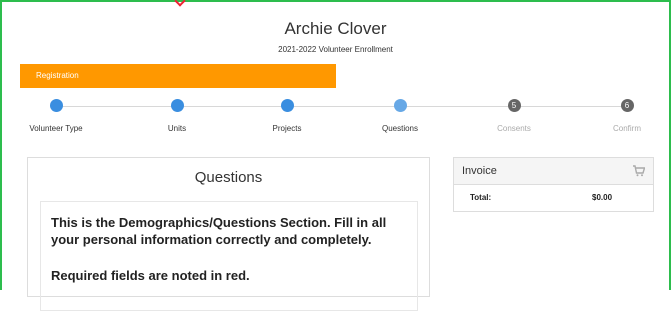 This screenshot has width=671, height=311. I want to click on invoice-header: Invoice, so click(553, 171).